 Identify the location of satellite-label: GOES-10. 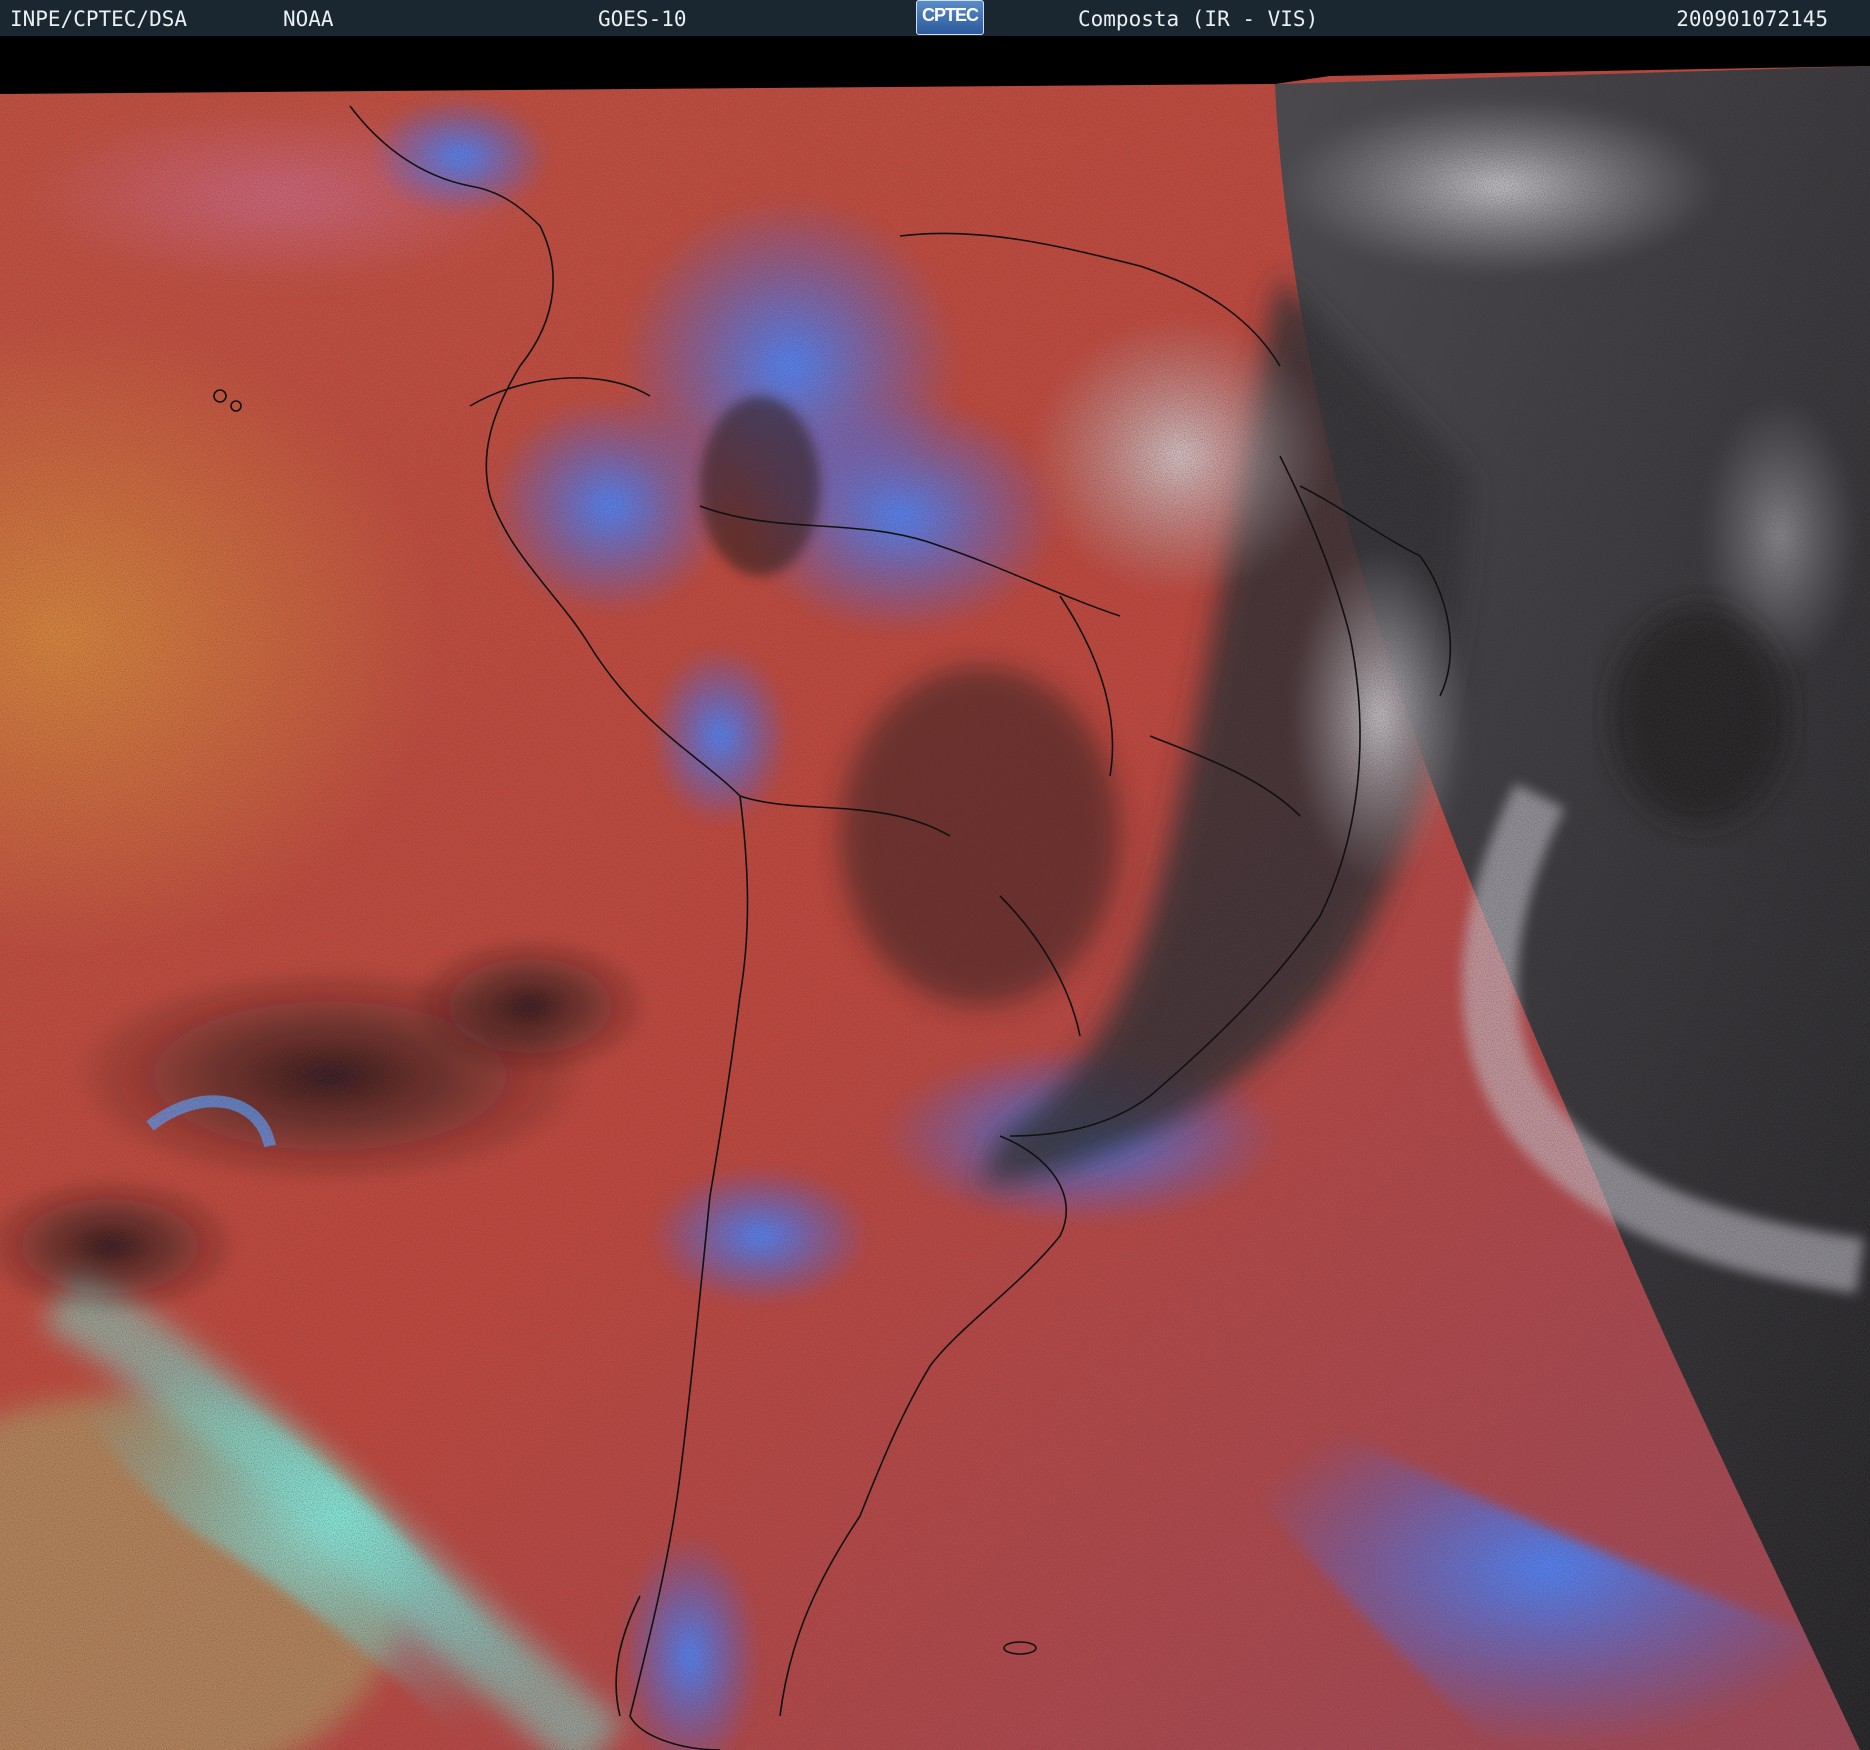
(642, 19).